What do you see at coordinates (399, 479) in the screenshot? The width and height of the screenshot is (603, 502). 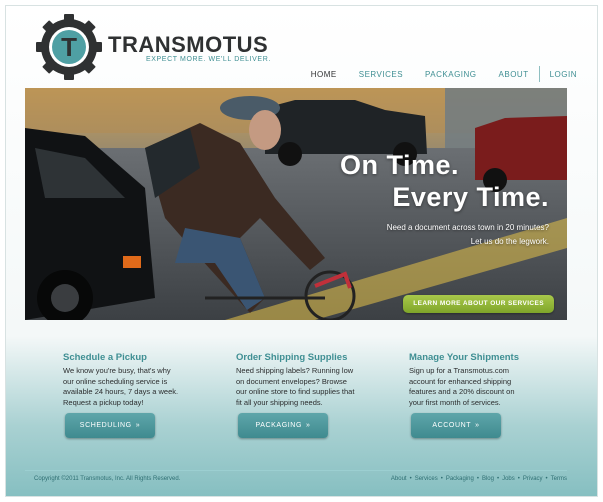 I see `footer-link-about: About` at bounding box center [399, 479].